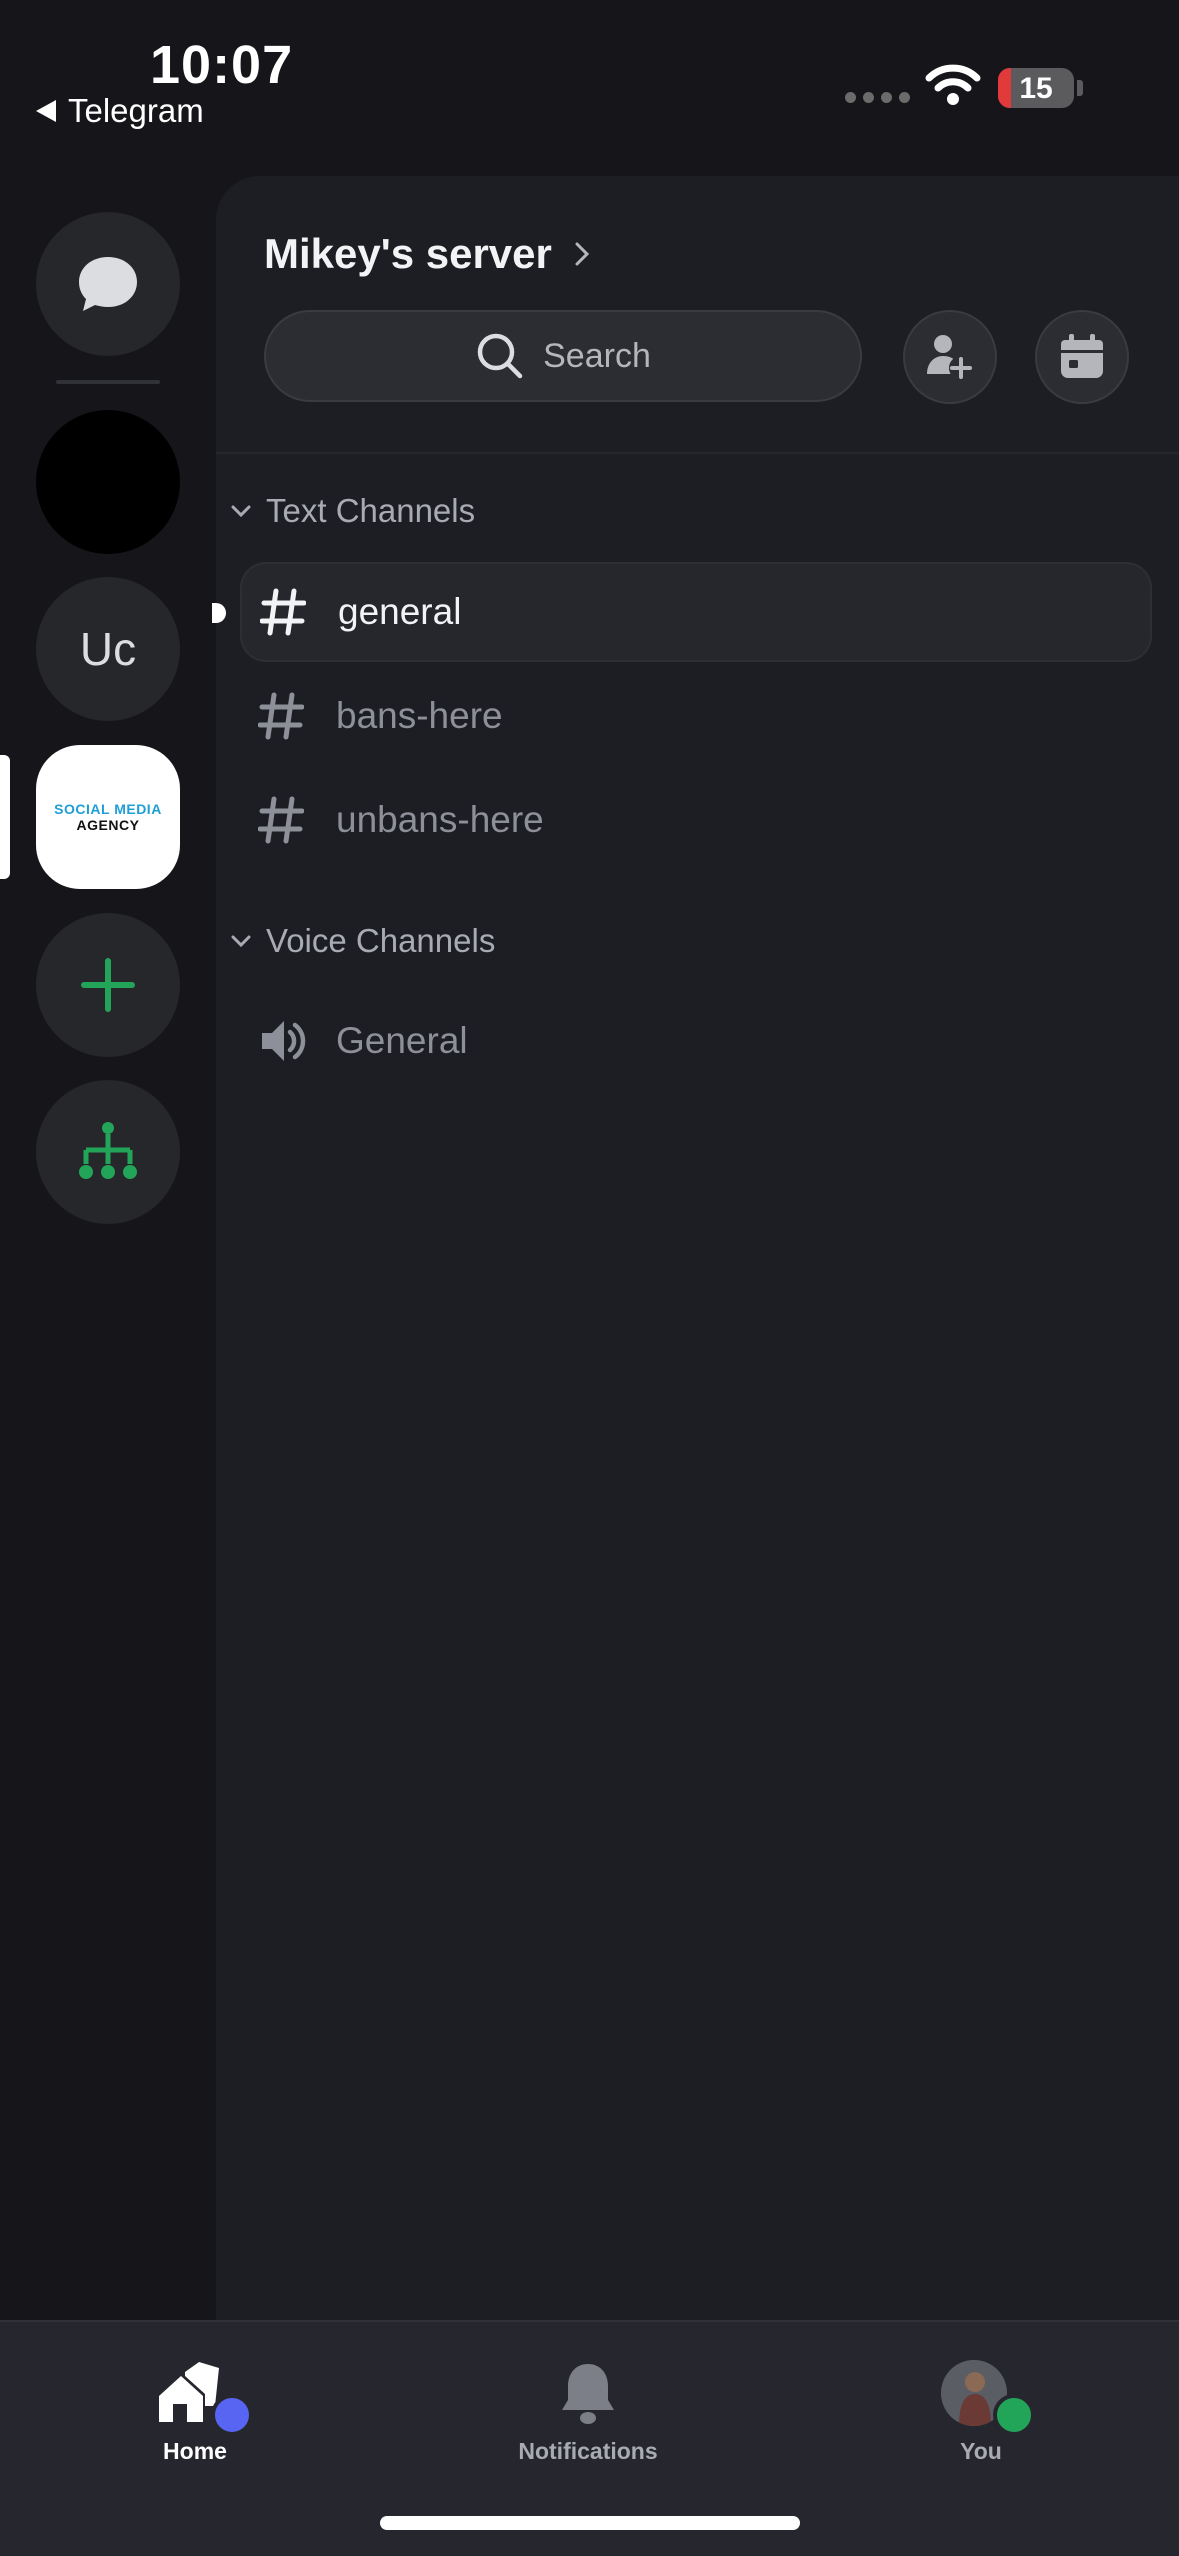 This screenshot has height=2556, width=1179. Describe the element at coordinates (877, 97) in the screenshot. I see `cellular-signal-icon` at that location.